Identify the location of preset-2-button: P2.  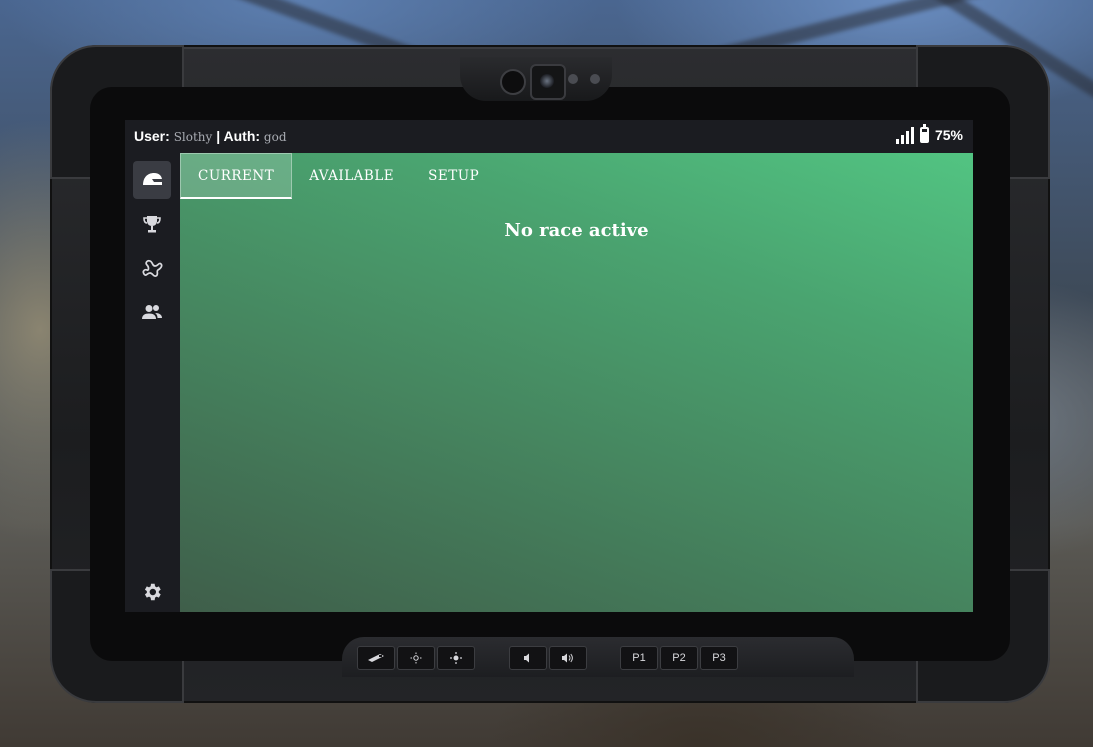
(679, 658).